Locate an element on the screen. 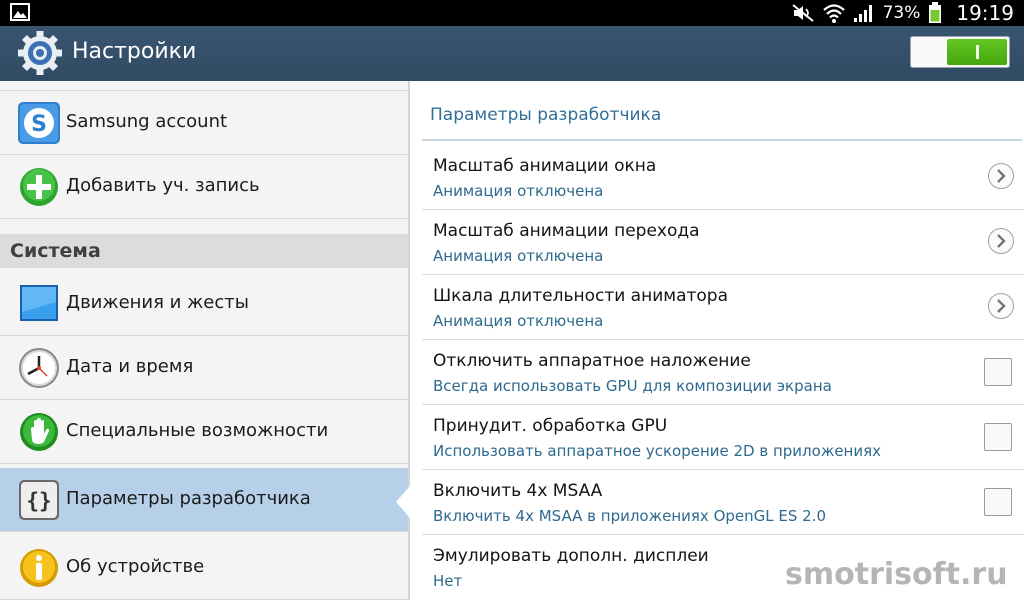 Image resolution: width=1024 pixels, height=600 pixels. item-label: Дата и время is located at coordinates (129, 366).